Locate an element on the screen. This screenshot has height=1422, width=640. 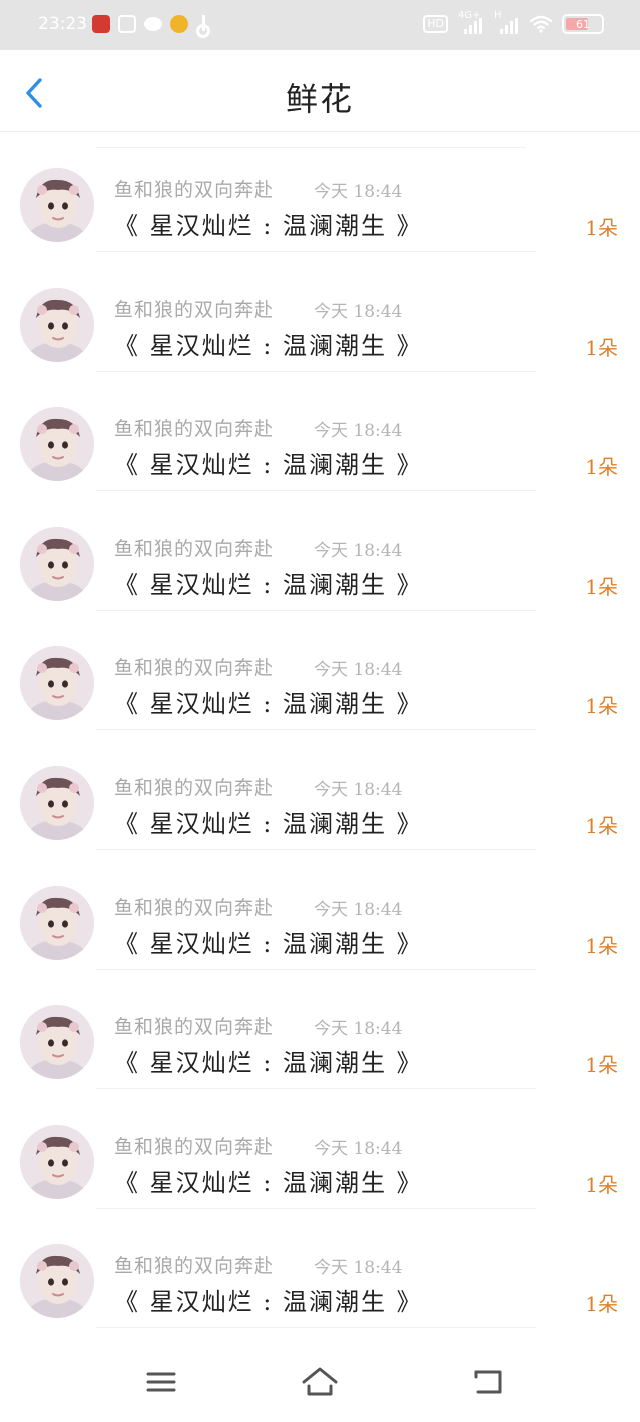
tiktok-icon is located at coordinates (203, 26).